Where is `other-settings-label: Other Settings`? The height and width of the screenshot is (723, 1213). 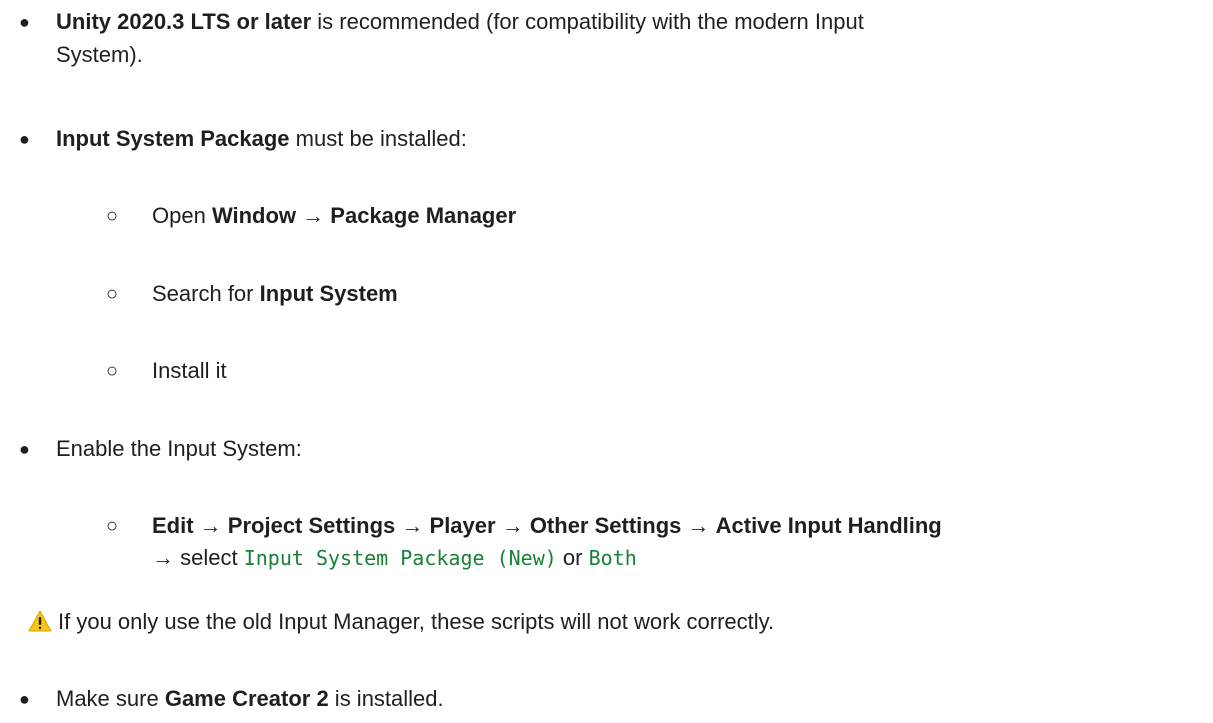
other-settings-label: Other Settings is located at coordinates (605, 525).